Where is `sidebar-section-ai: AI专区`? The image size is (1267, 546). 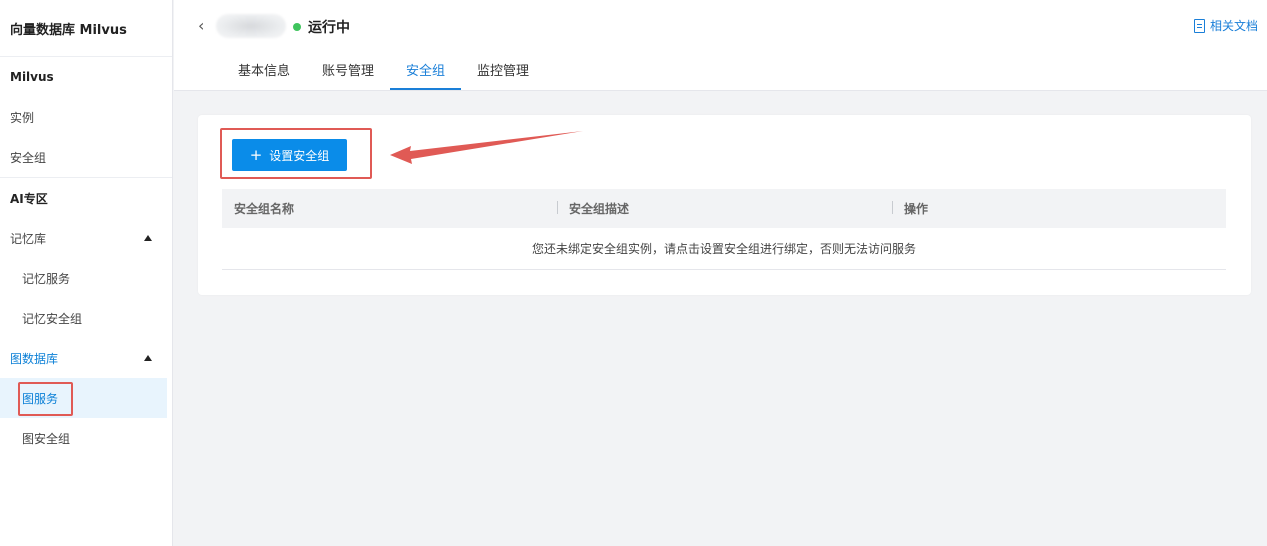
sidebar-section-ai: AI专区 is located at coordinates (29, 198).